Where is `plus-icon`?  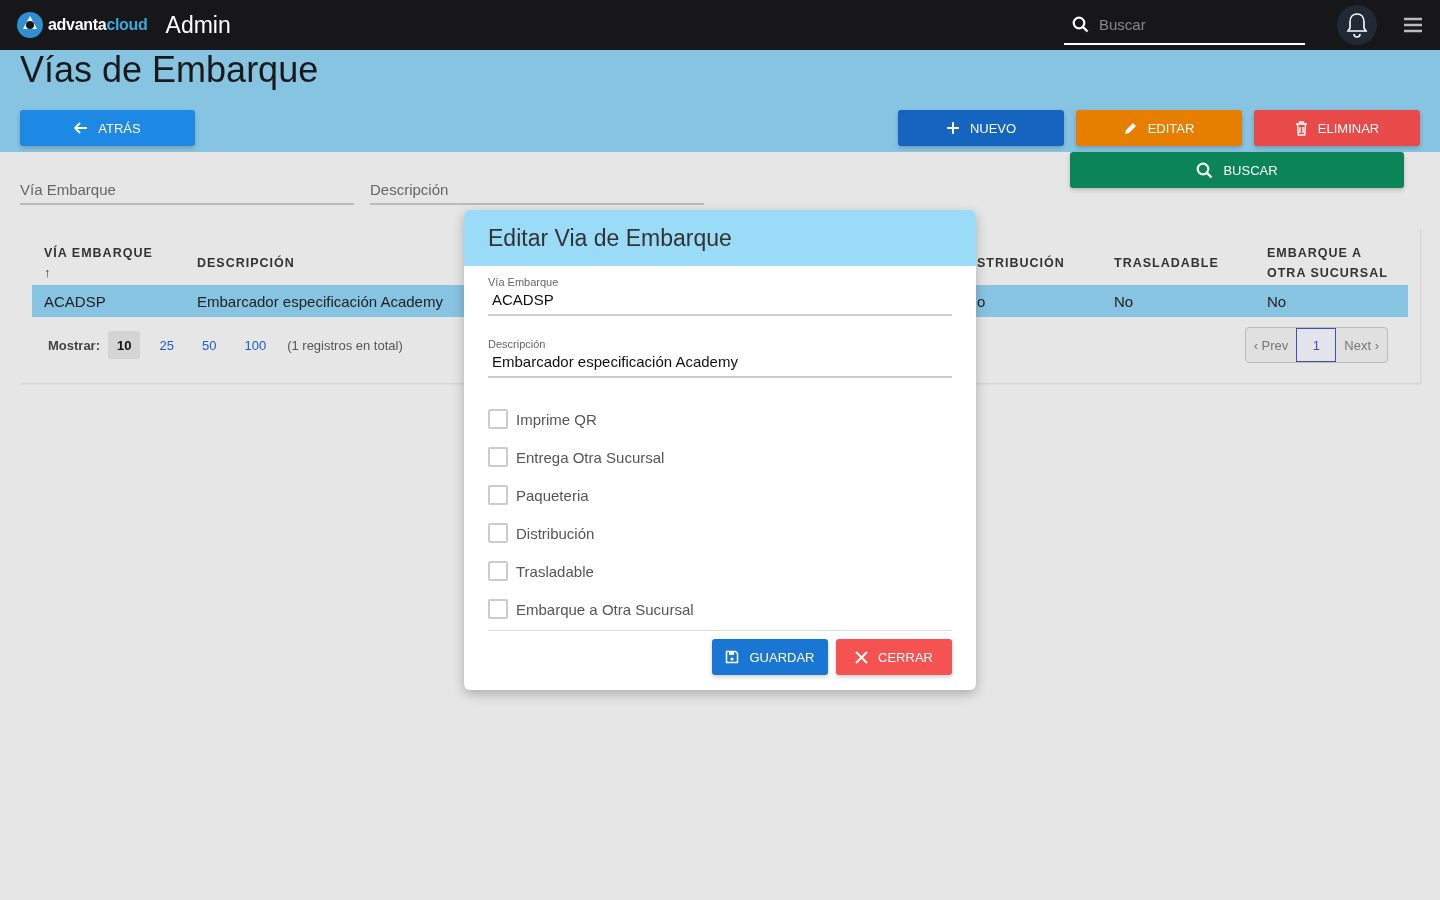
plus-icon is located at coordinates (952, 128).